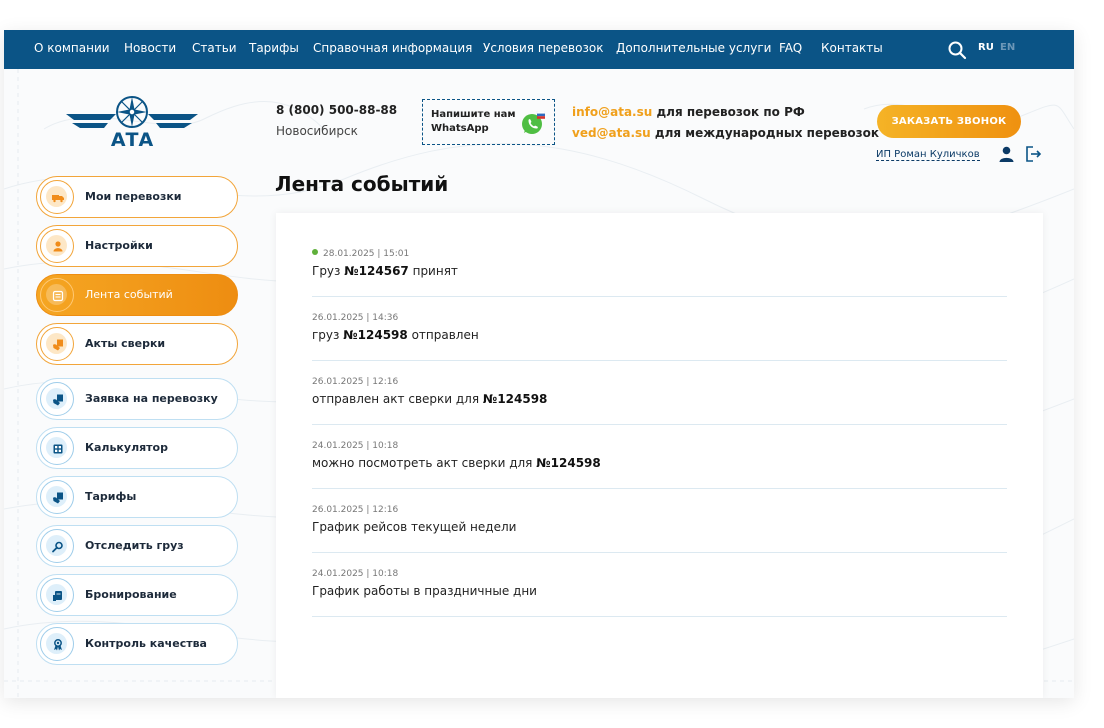  I want to click on company-logo: АТА, so click(132, 125).